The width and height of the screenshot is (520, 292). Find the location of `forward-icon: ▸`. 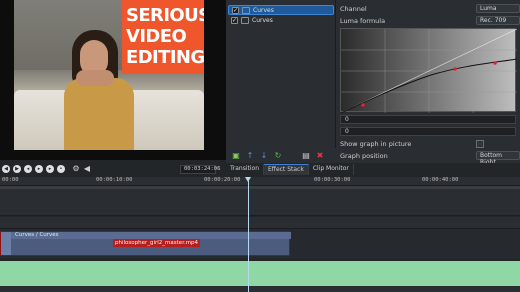

forward-icon: ▸ is located at coordinates (50, 169).